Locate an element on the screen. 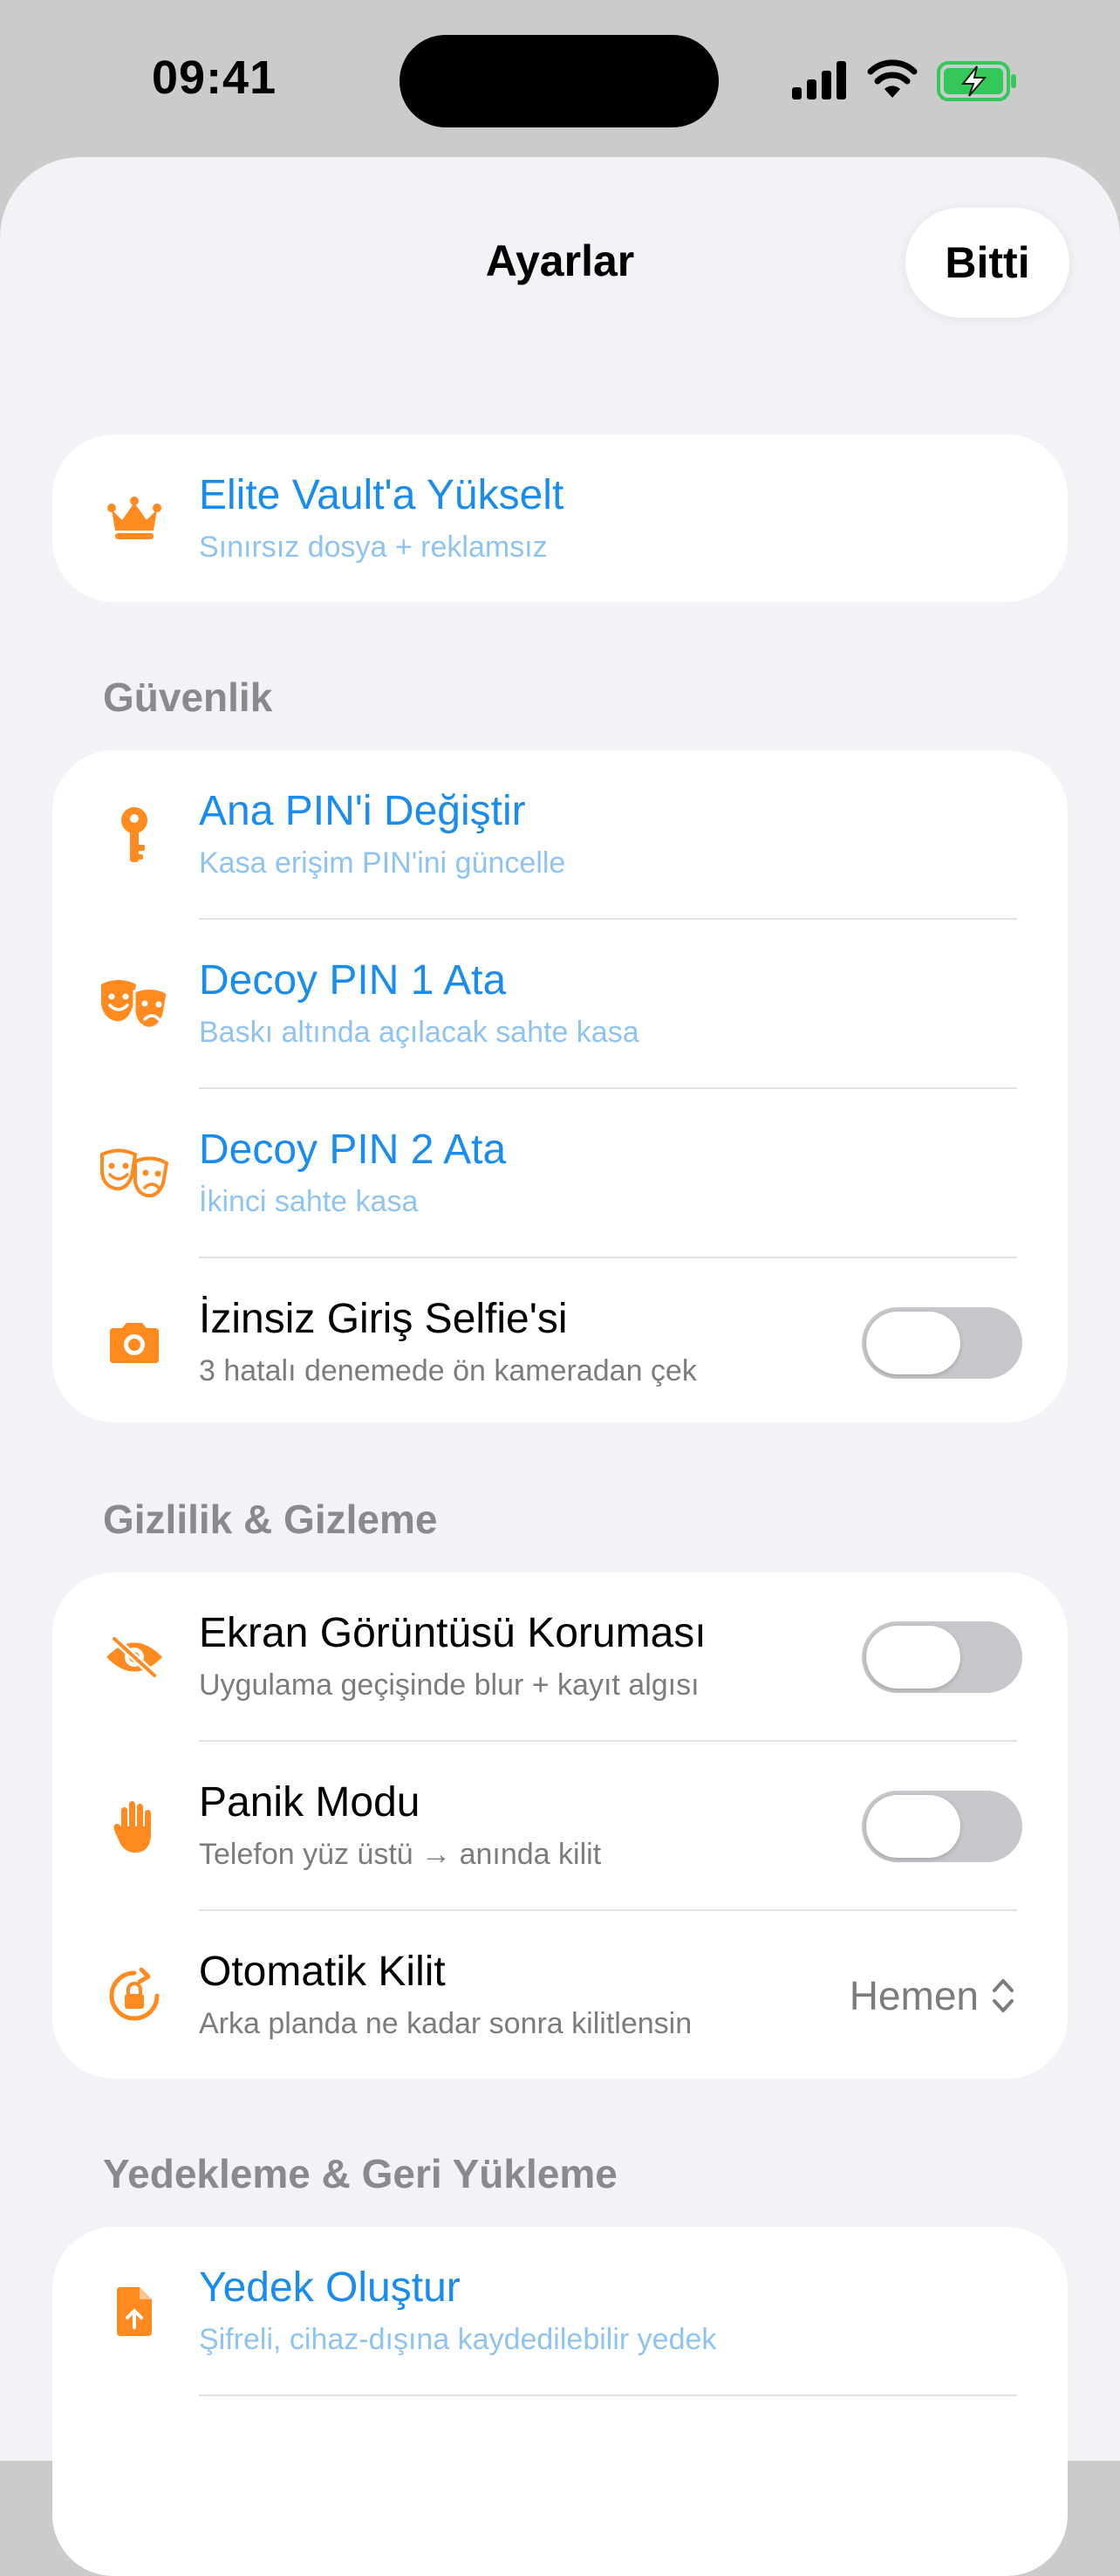 The image size is (1120, 2576). crown-icon is located at coordinates (134, 519).